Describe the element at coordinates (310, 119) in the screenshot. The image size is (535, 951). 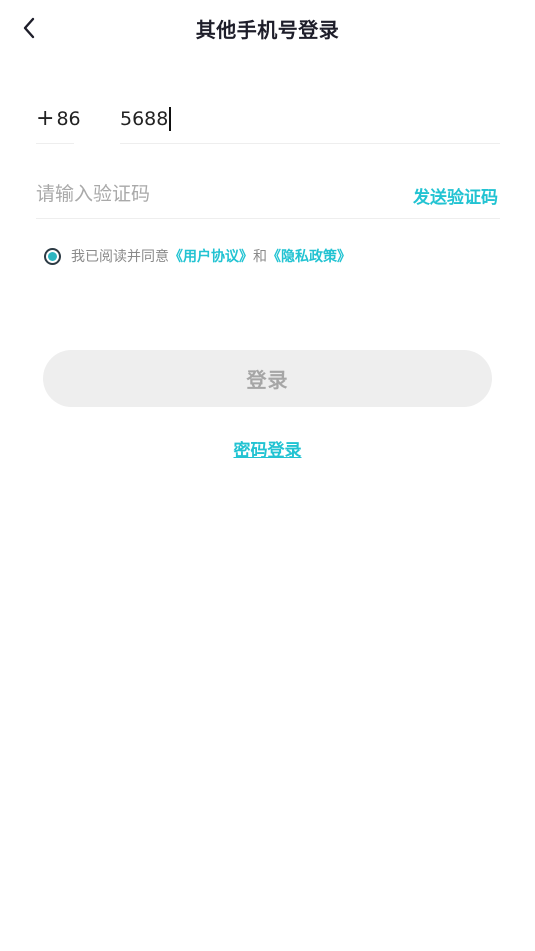
I see `phone-input: 5688` at that location.